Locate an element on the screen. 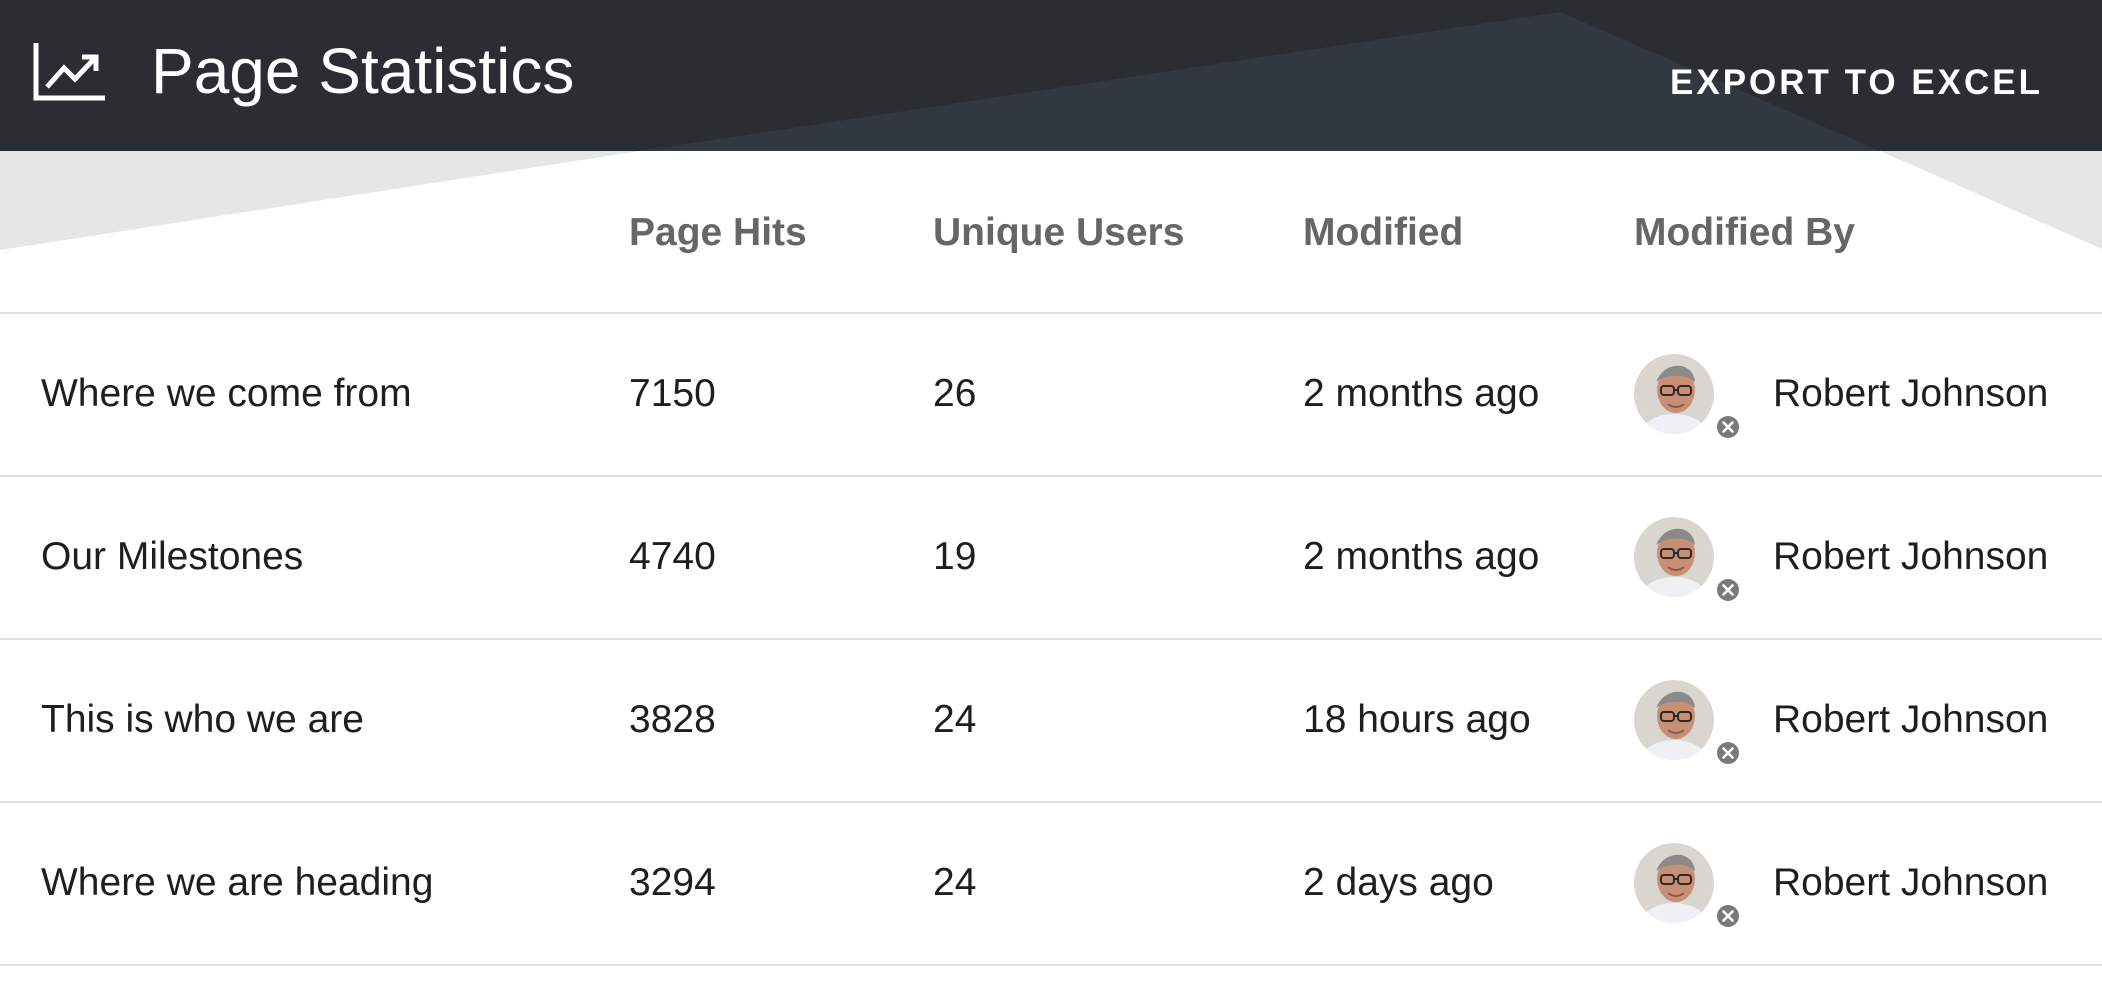 The width and height of the screenshot is (2102, 995). column-header-modified-by: Modified By is located at coordinates (1744, 233).